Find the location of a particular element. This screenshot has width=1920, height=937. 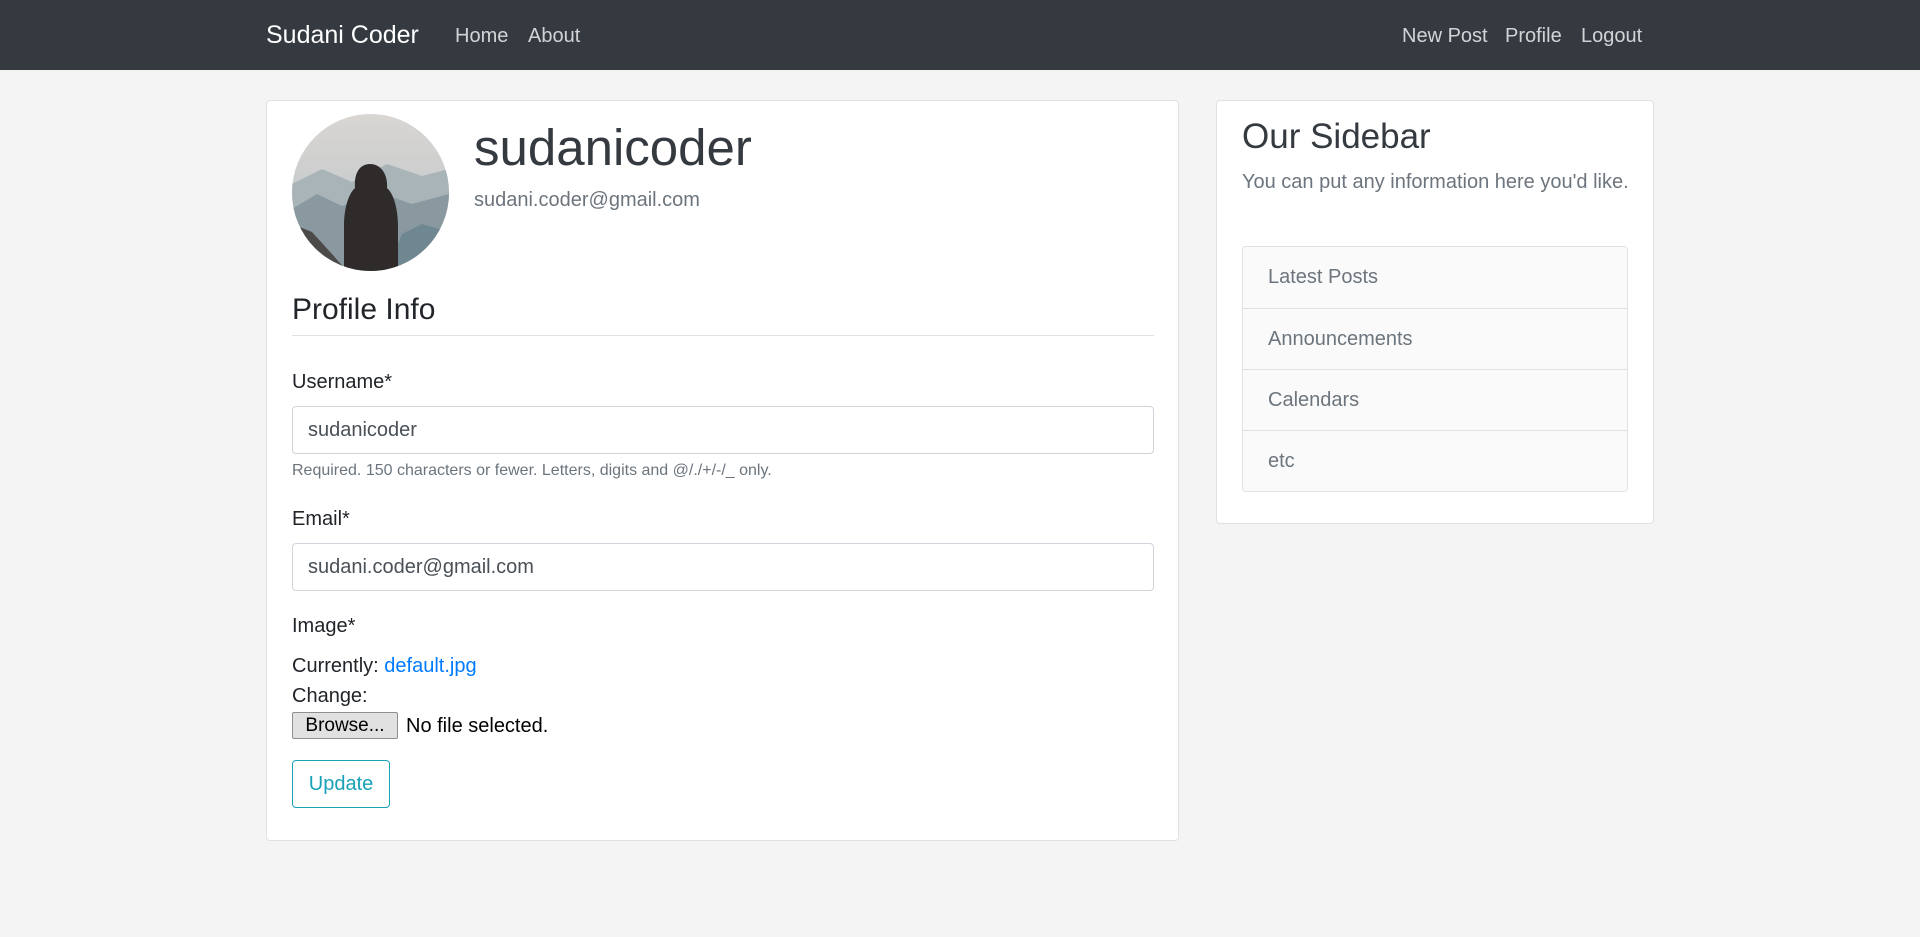

nav-link-logout: Logout is located at coordinates (1611, 36).